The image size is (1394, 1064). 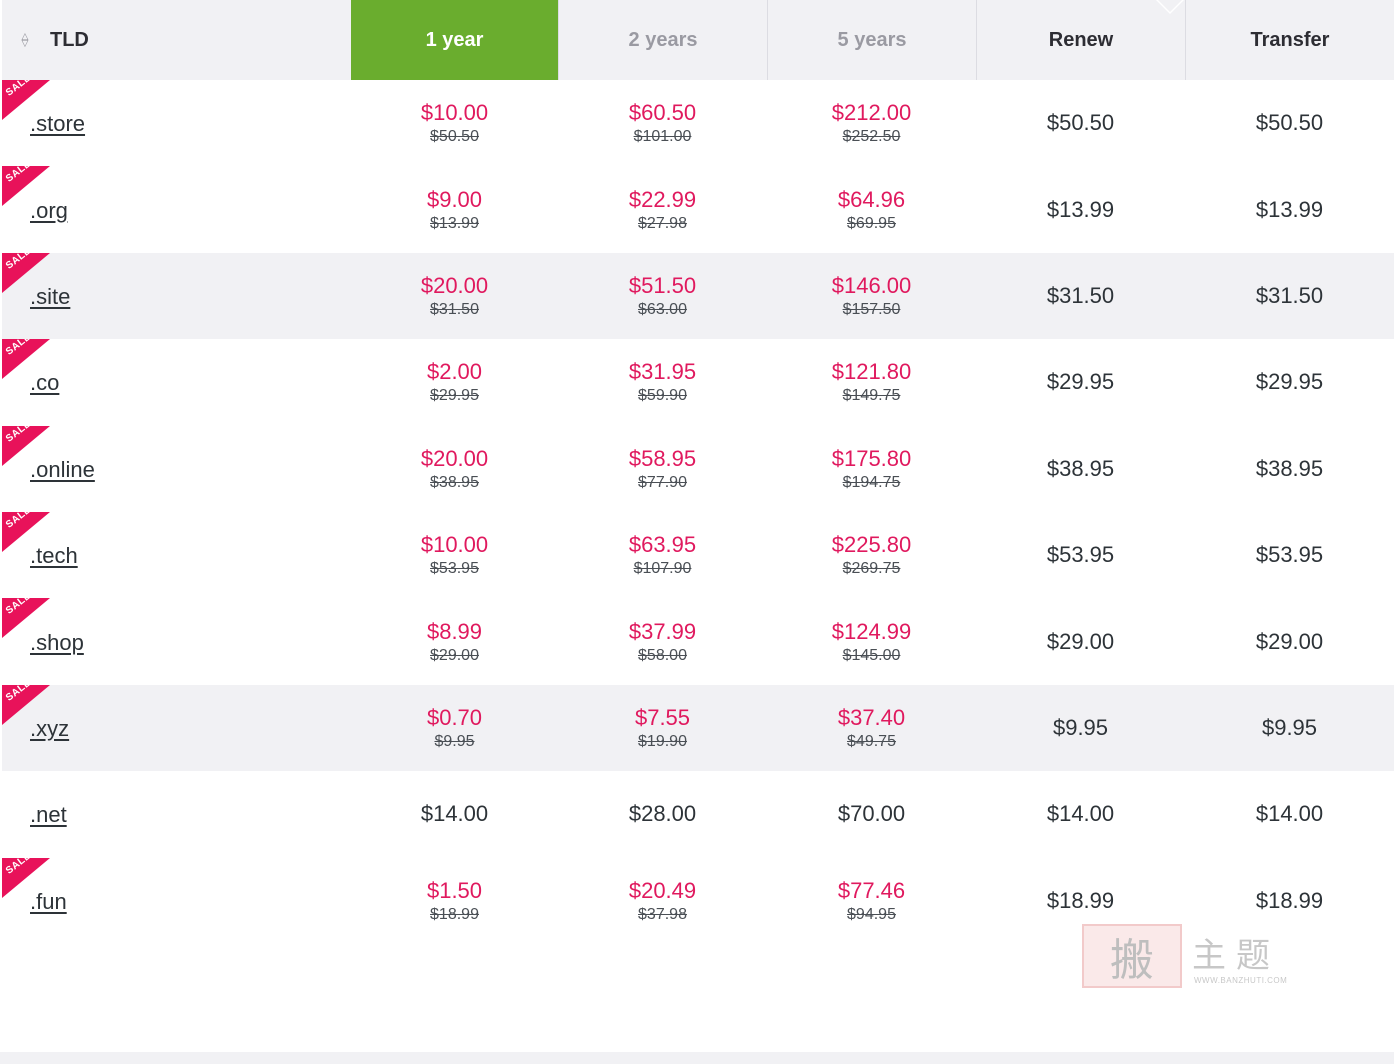 I want to click on renew-cell: $14.00, so click(x=1080, y=814).